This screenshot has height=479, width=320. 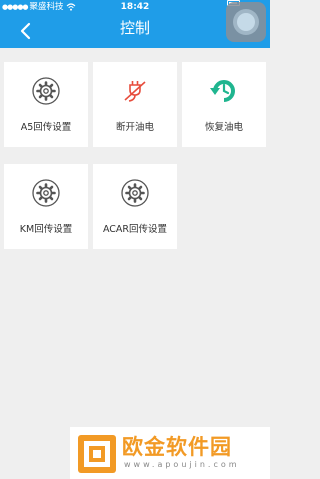 I want to click on watermark-url: www.apoujin.com, so click(x=182, y=464).